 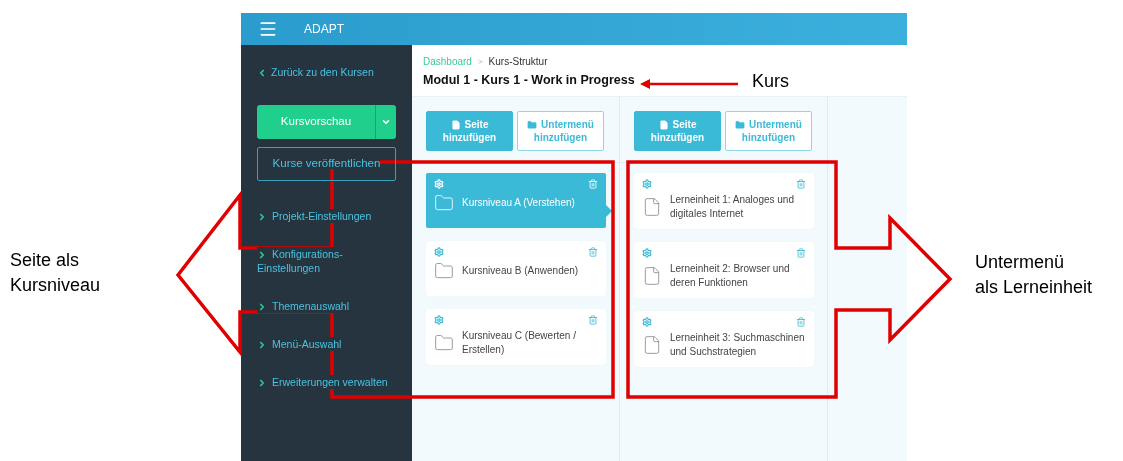 I want to click on item-title: Kursniveau A (Verstehen), so click(x=518, y=203).